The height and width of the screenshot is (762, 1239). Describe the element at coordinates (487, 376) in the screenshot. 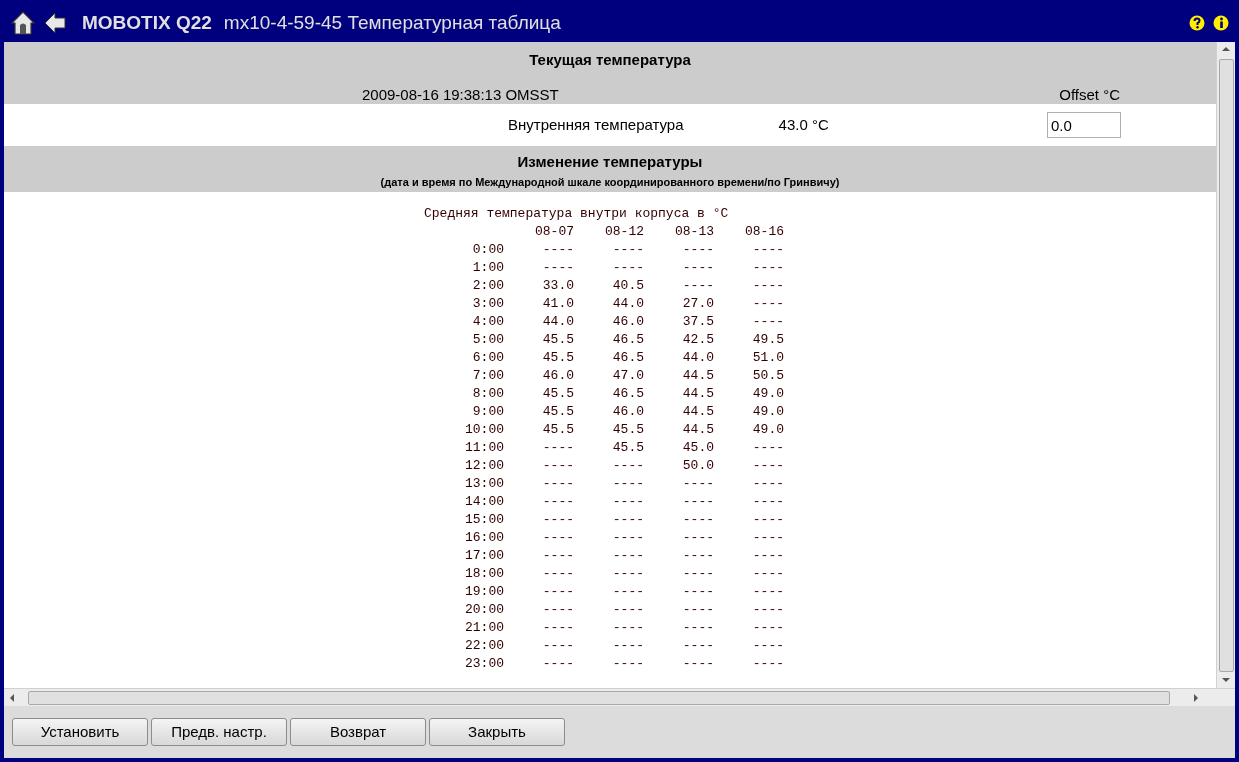

I see `time-cell-text: 7:00` at that location.